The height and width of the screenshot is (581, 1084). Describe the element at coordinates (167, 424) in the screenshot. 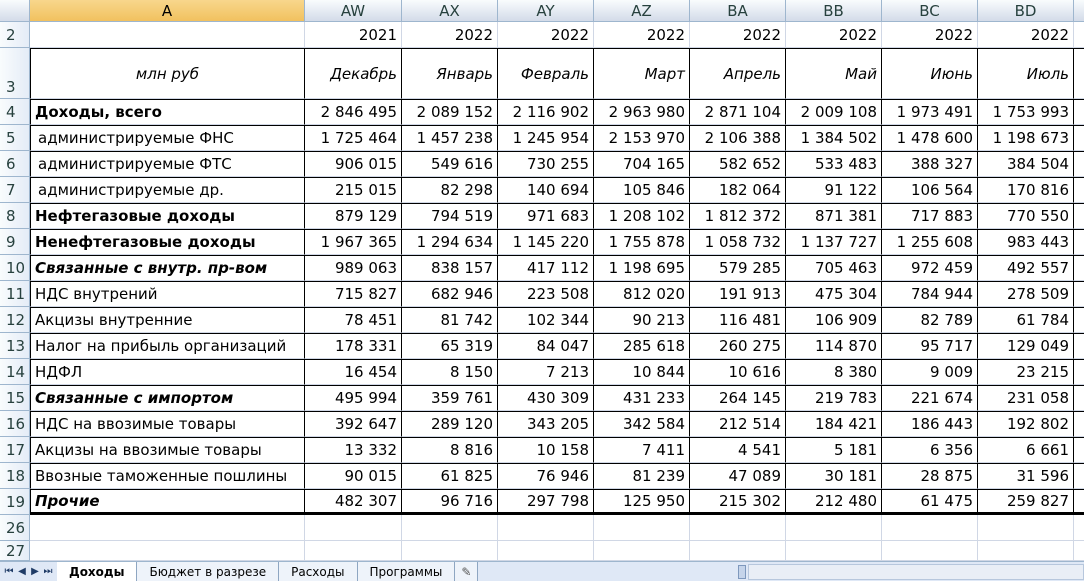

I see `row-label: НДС на ввозимые товары` at that location.